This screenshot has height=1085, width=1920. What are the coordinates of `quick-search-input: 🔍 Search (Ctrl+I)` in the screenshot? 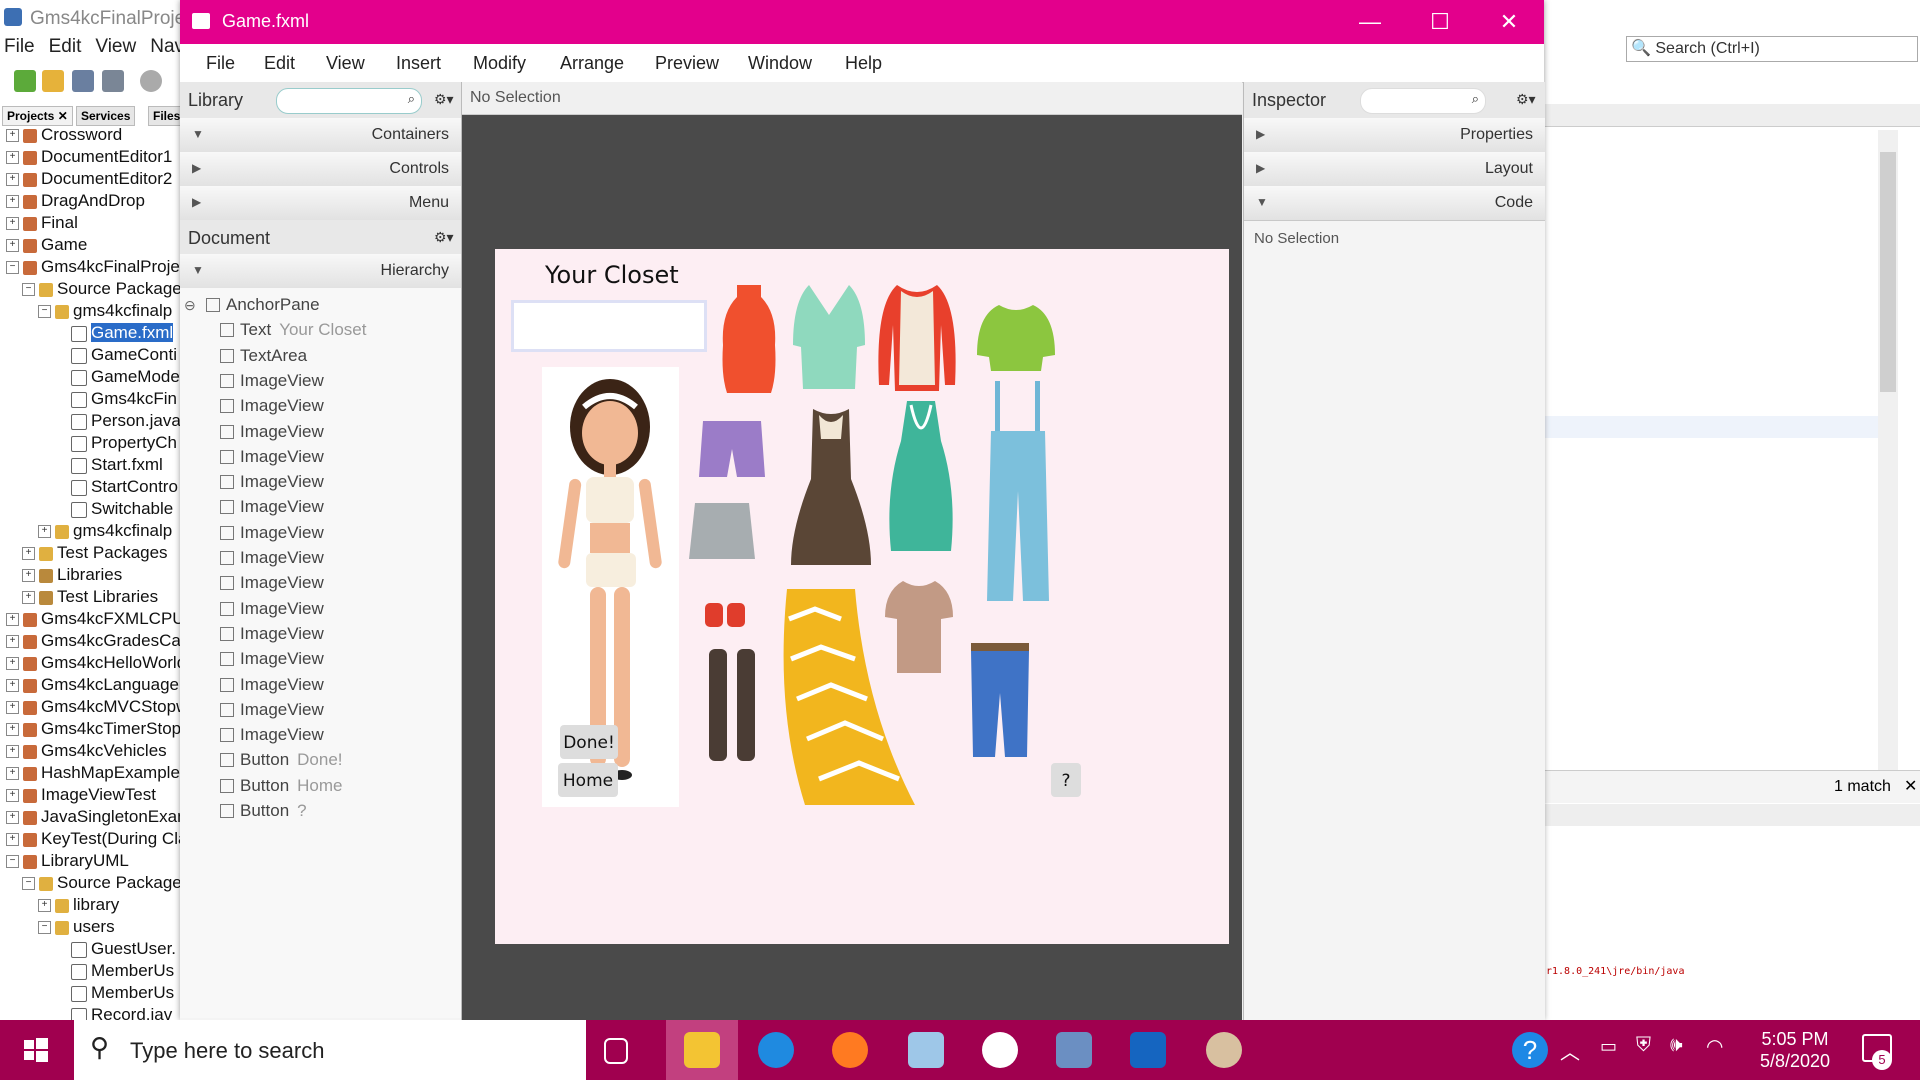 It's located at (1772, 49).